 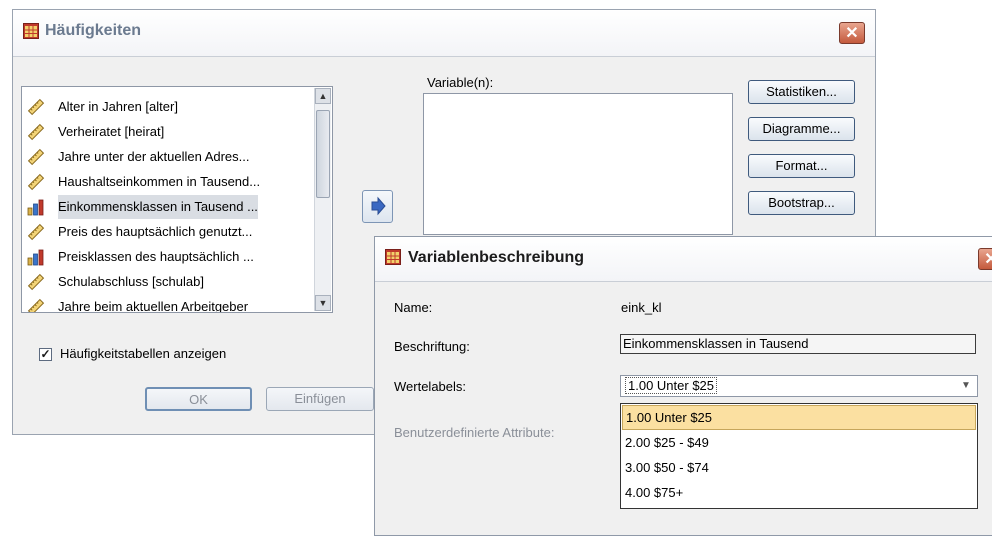 I want to click on list-item: Jahre beim aktuellen Arbeitgeber, so click(x=166, y=304).